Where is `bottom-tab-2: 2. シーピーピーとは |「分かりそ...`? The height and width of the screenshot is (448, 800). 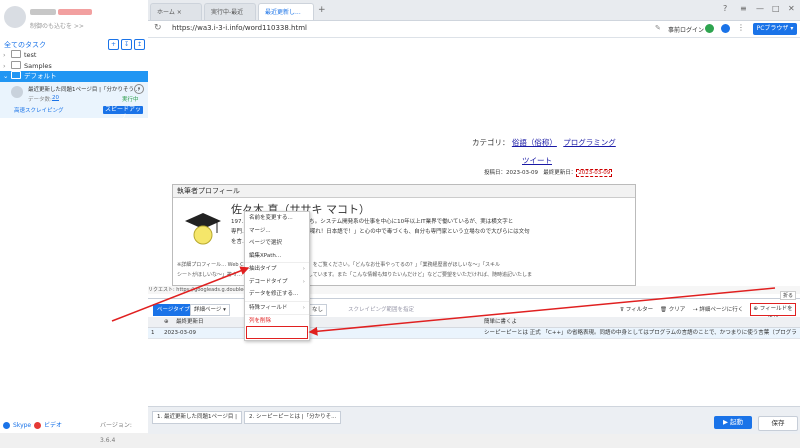 bottom-tab-2: 2. シーピーピーとは |「分かりそ... is located at coordinates (293, 417).